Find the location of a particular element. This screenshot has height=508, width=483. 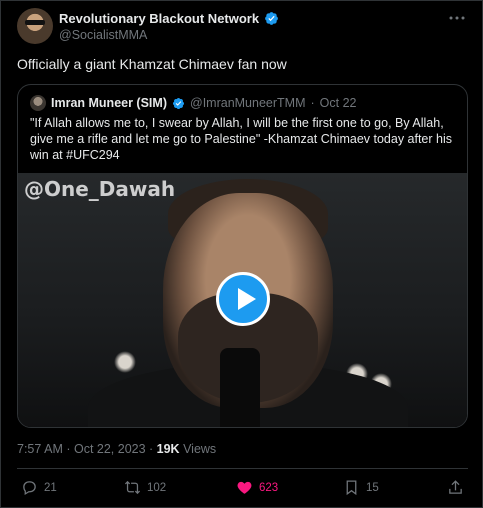

play-icon is located at coordinates (243, 299).